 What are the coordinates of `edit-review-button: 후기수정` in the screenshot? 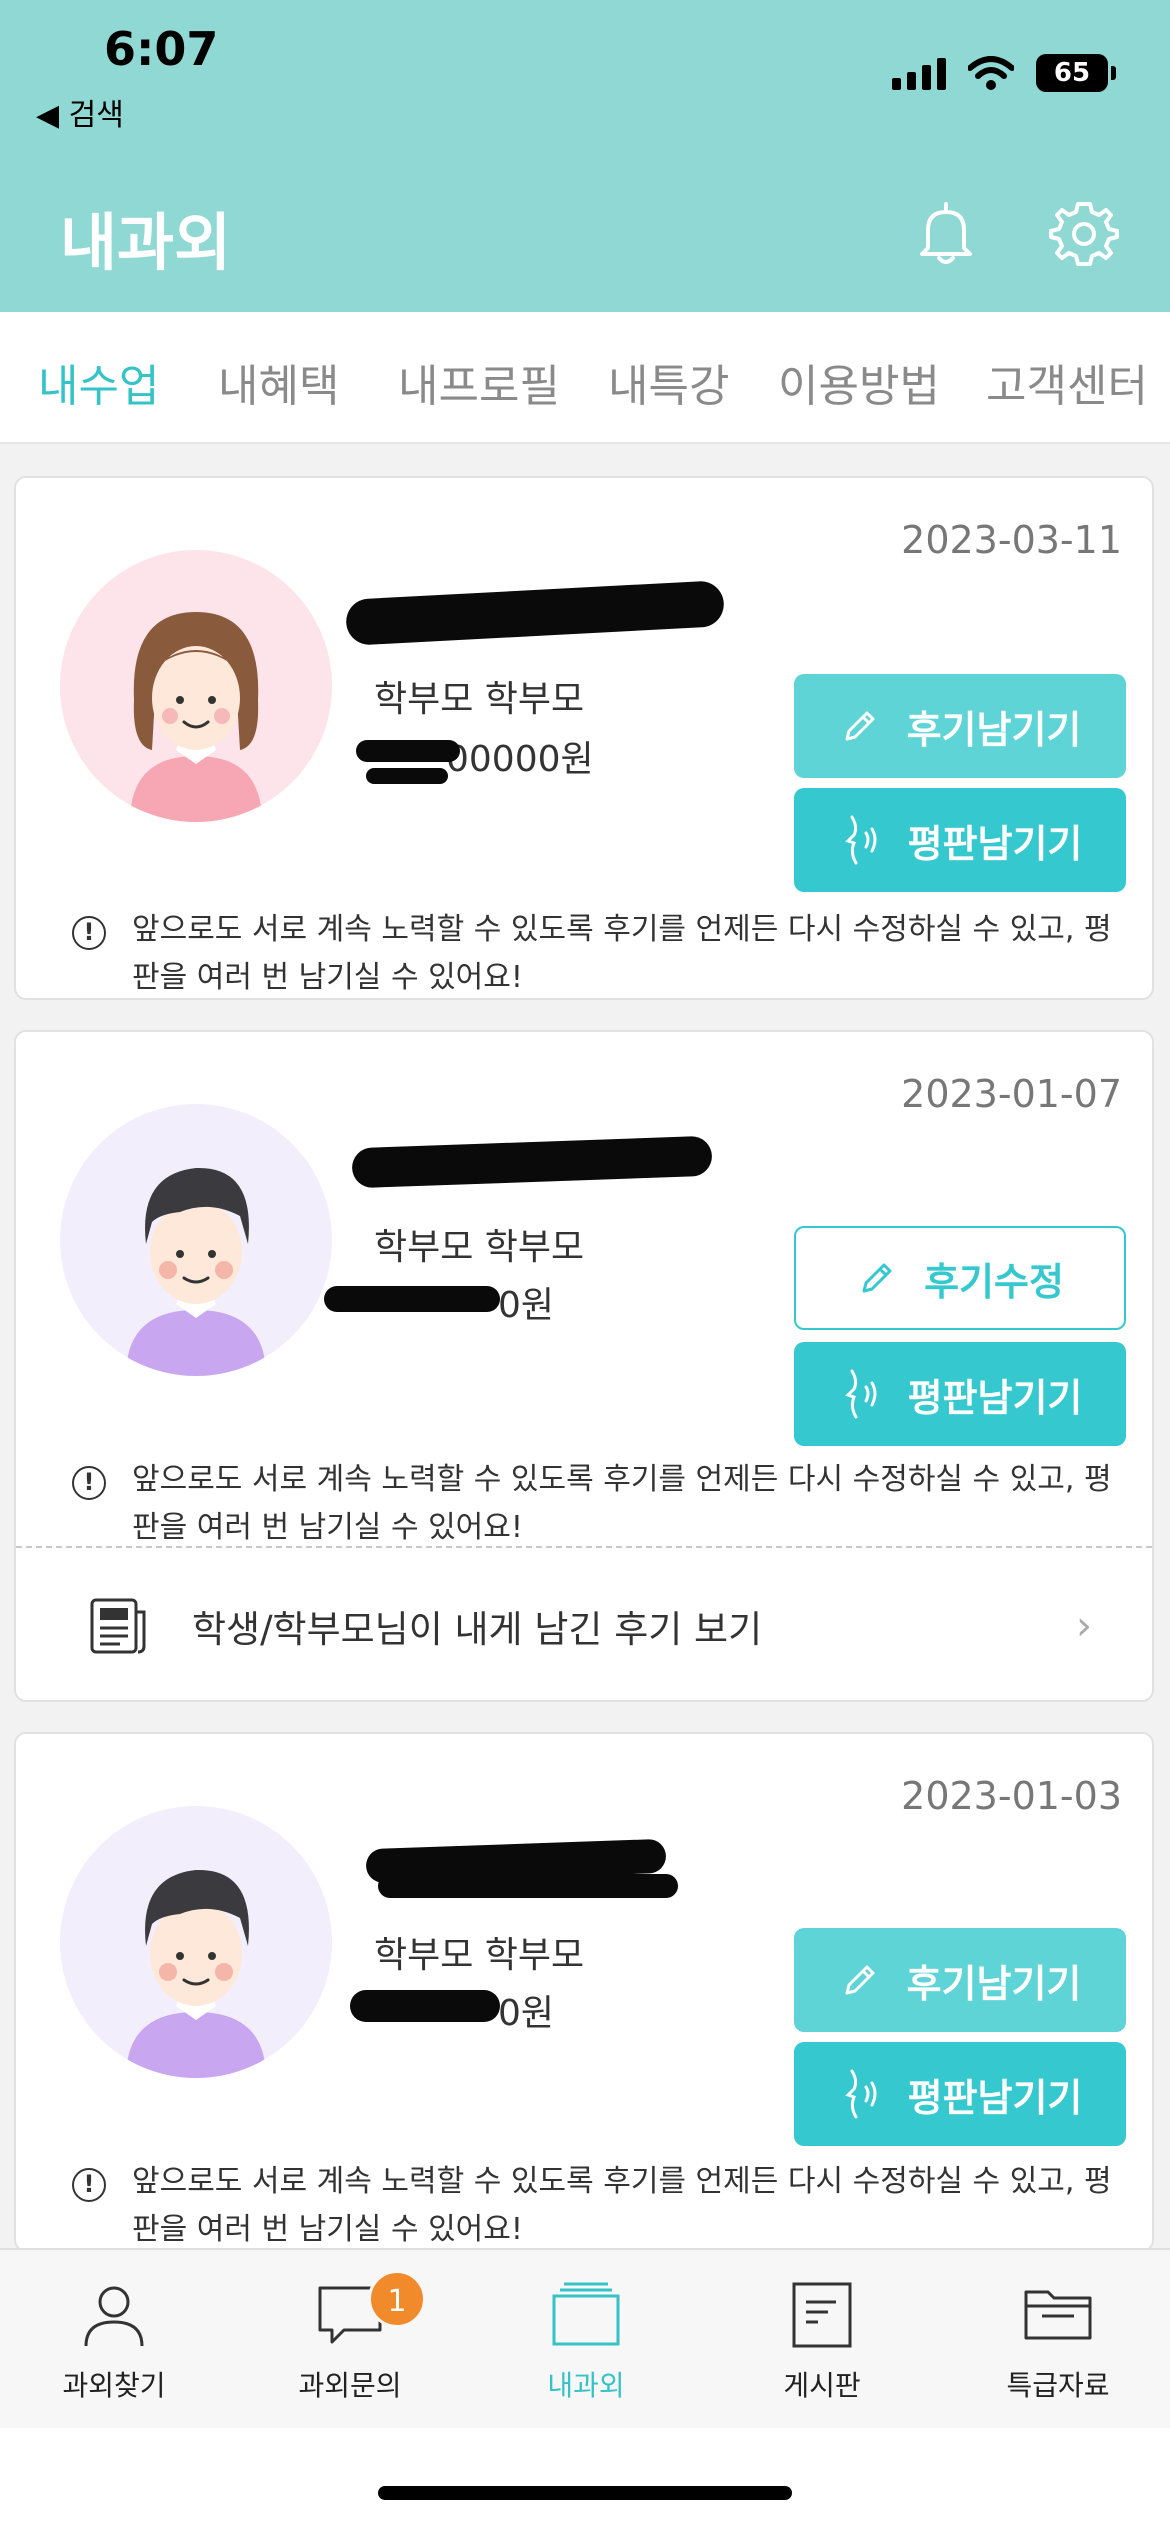 It's located at (960, 1278).